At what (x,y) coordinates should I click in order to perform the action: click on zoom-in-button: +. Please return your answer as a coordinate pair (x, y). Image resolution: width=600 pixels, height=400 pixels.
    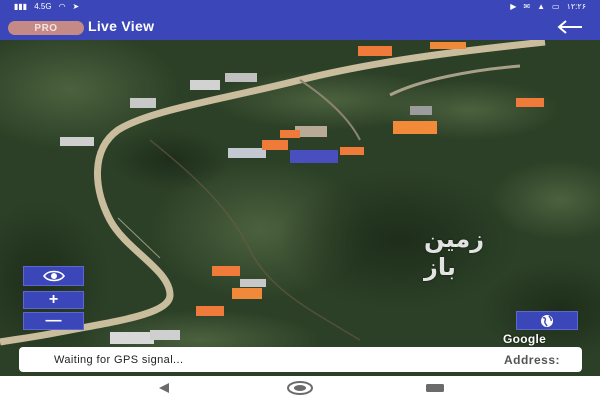
    Looking at the image, I should click on (53, 300).